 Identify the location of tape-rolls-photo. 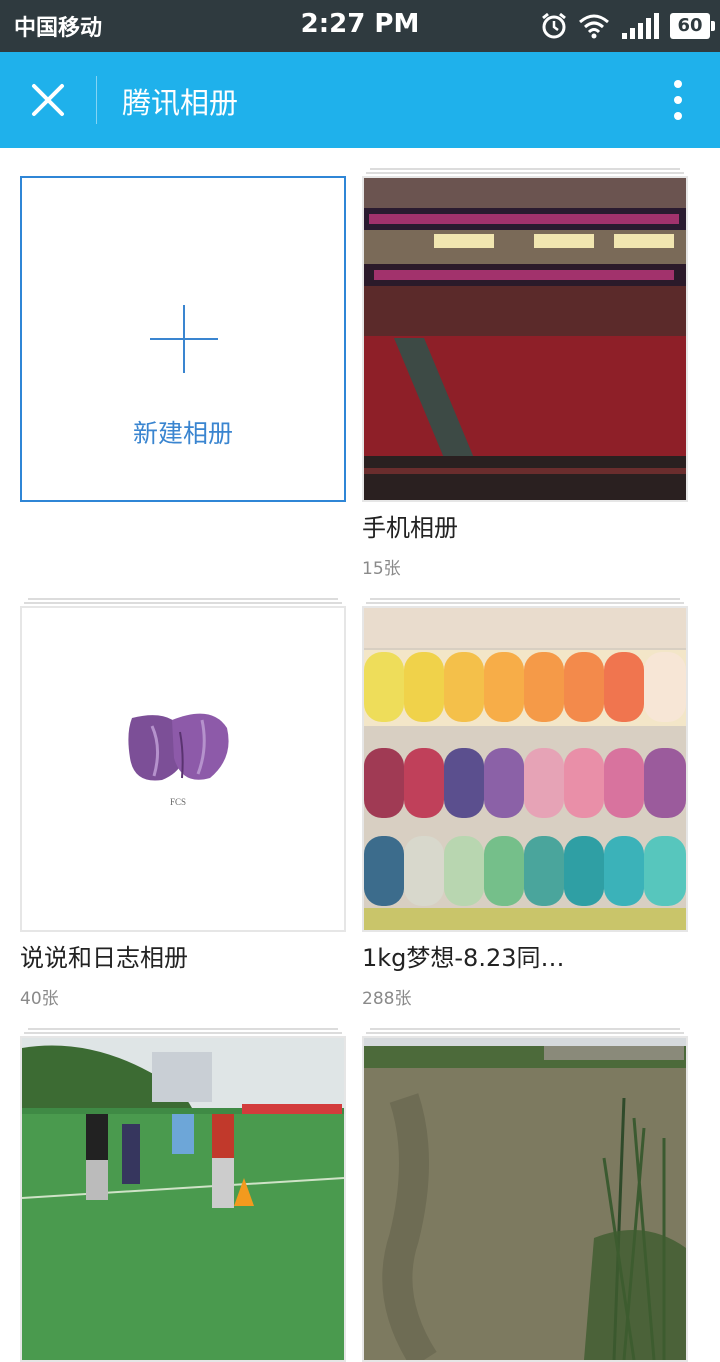
(525, 769).